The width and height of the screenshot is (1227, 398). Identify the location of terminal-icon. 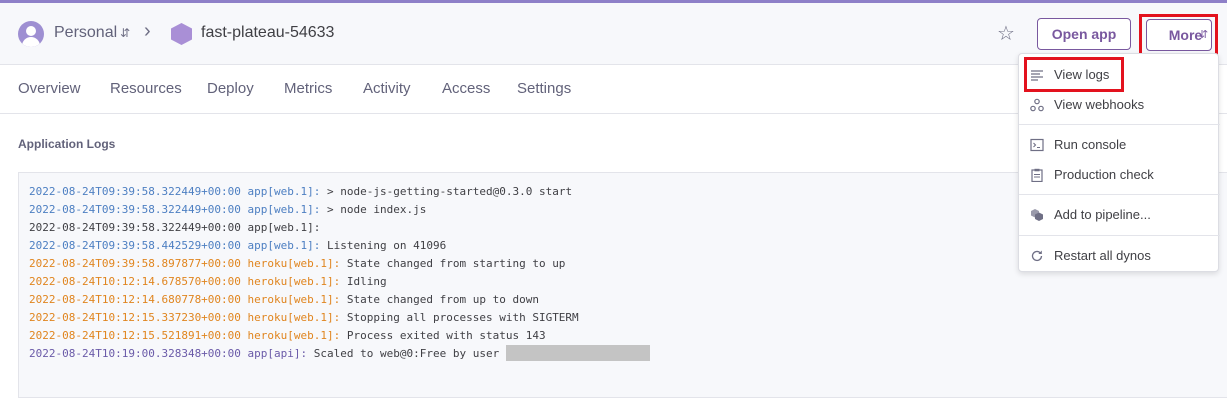
(1037, 145).